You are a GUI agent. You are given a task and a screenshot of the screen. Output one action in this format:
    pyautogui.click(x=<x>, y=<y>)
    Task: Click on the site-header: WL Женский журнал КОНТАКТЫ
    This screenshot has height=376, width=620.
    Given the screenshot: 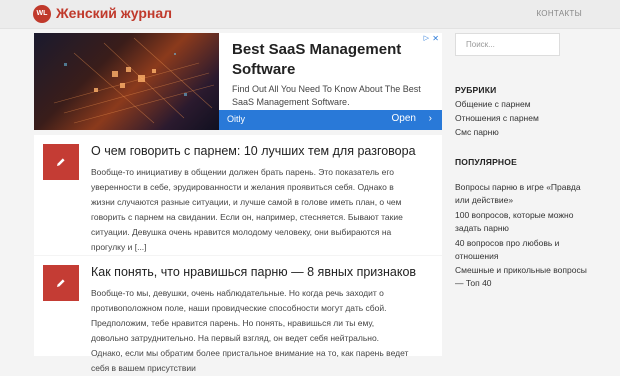 What is the action you would take?
    pyautogui.click(x=310, y=14)
    